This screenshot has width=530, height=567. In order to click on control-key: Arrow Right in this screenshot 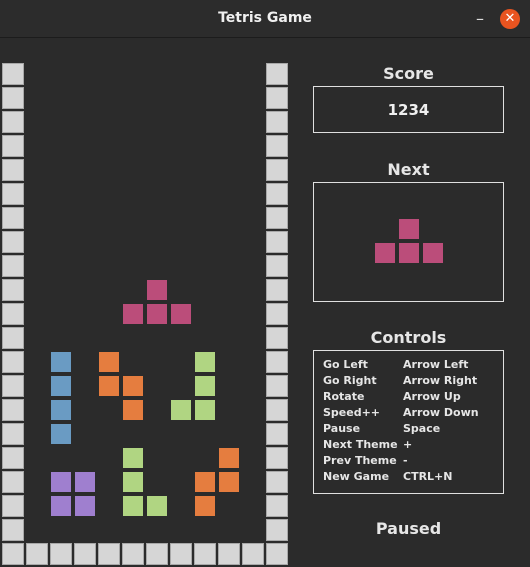, I will do `click(440, 380)`.